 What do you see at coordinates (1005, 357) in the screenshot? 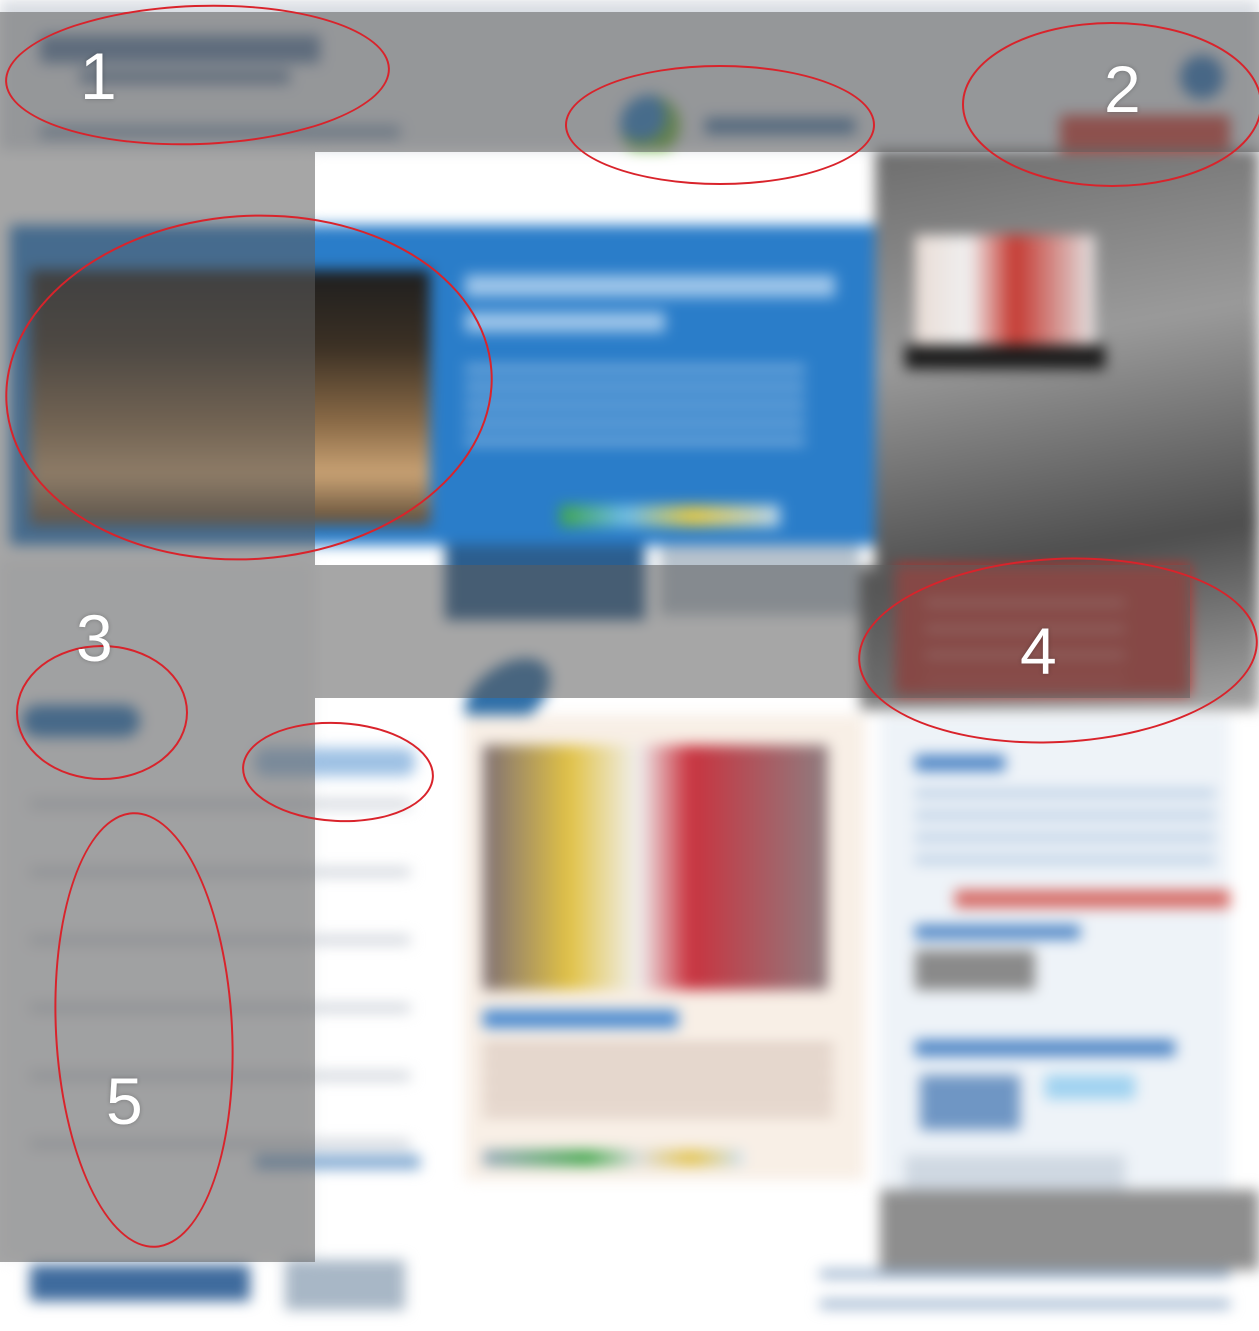
I see `video-caption-bar` at bounding box center [1005, 357].